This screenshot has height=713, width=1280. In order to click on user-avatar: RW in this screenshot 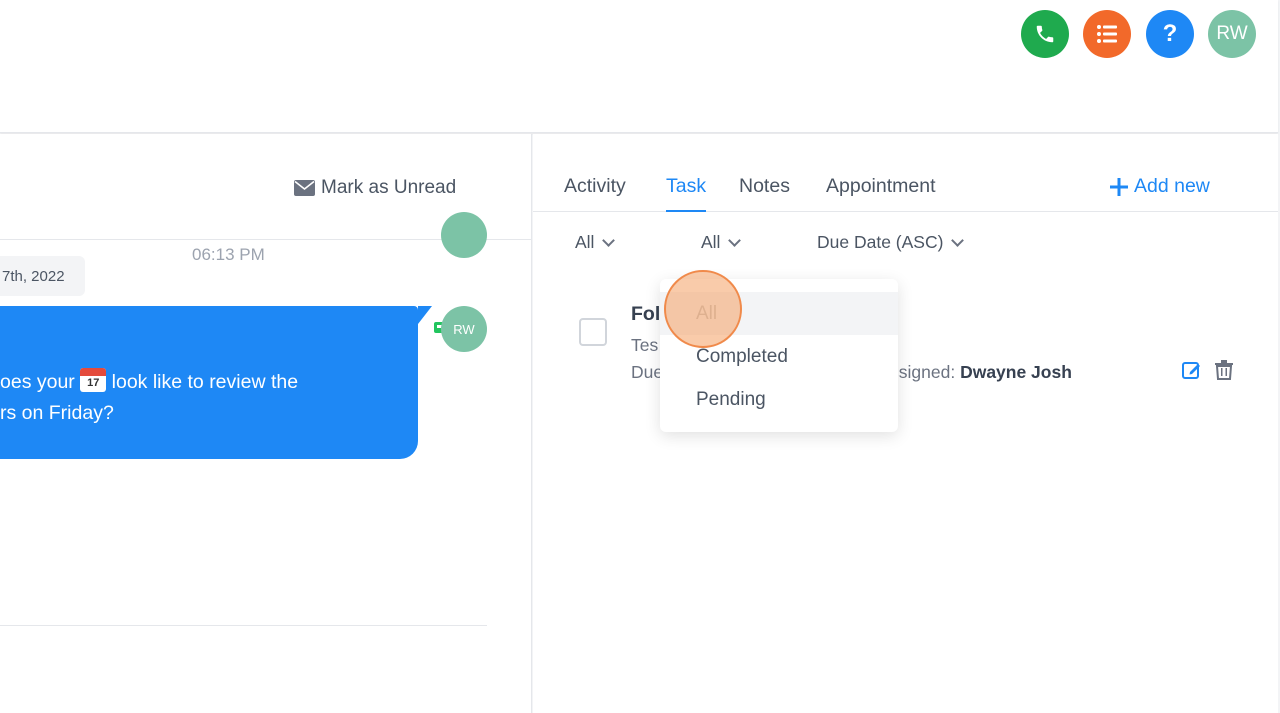, I will do `click(1232, 34)`.